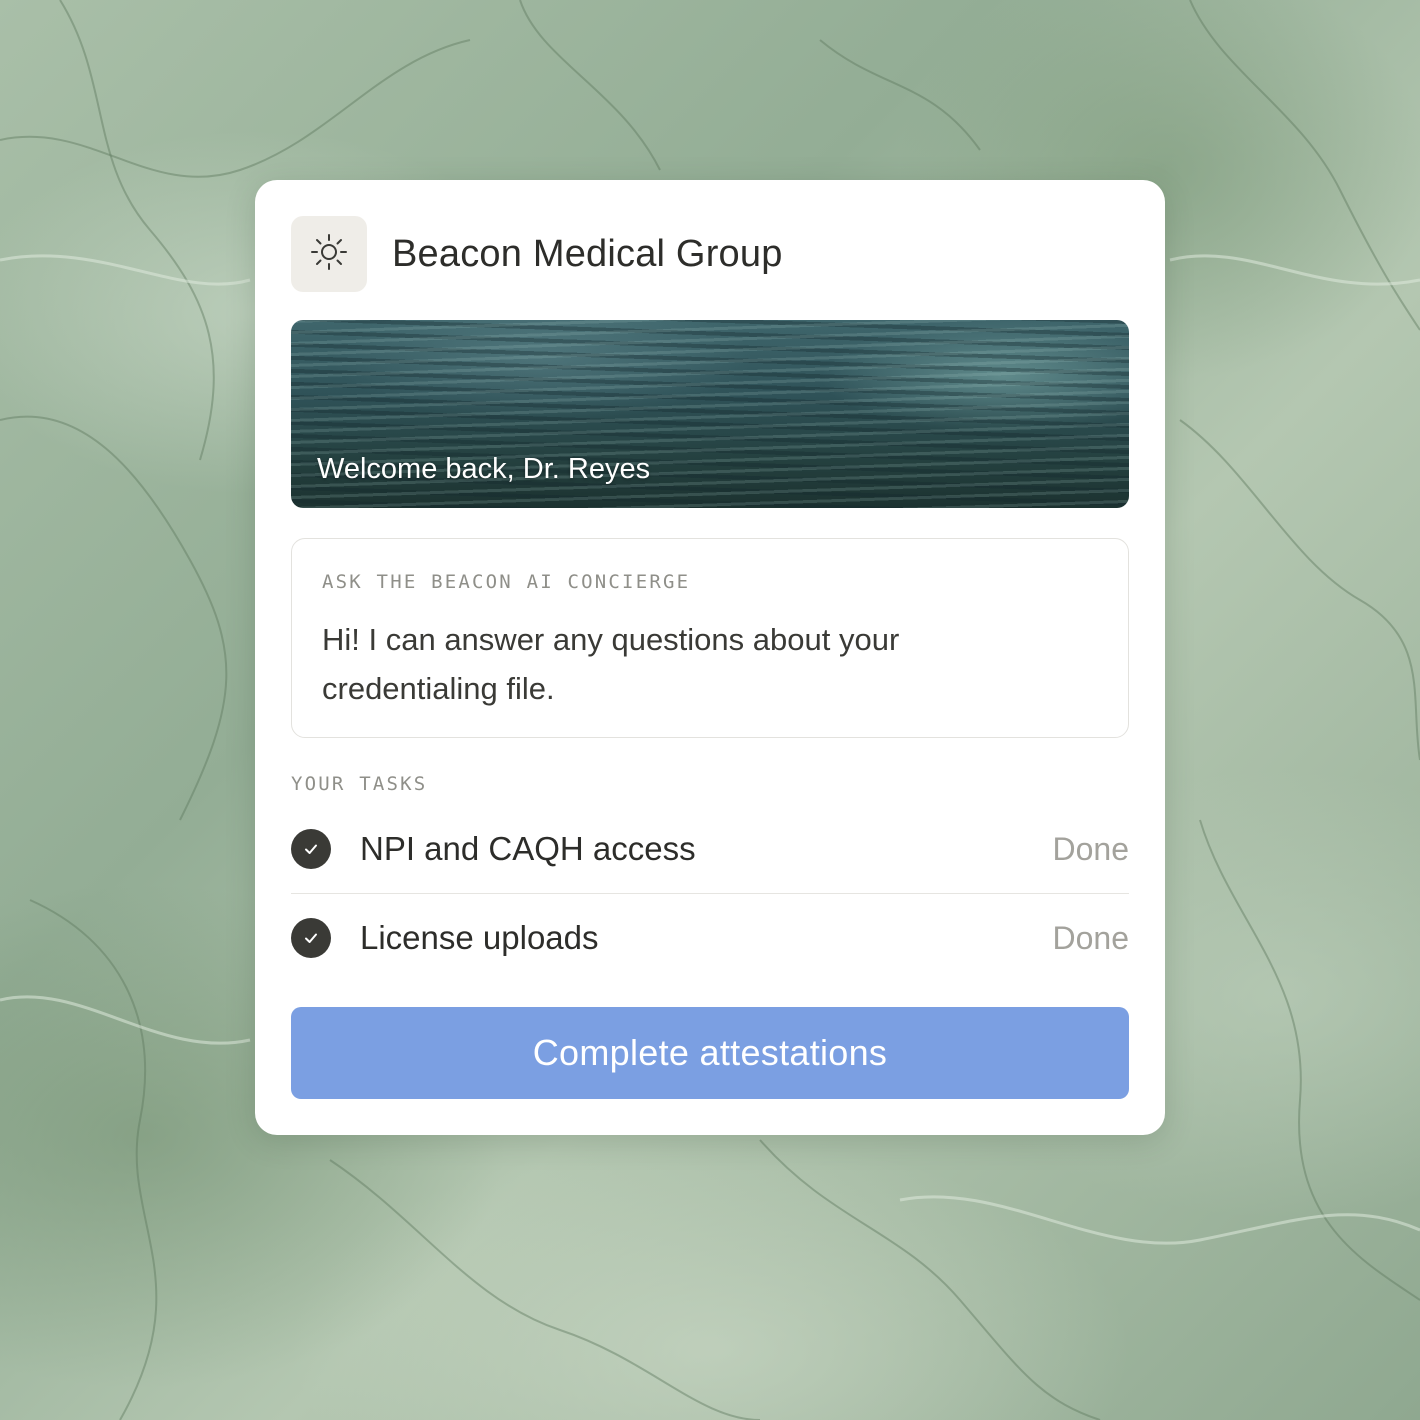 The image size is (1420, 1420). I want to click on welcome-banner: Welcome back, Dr. Reyes, so click(710, 414).